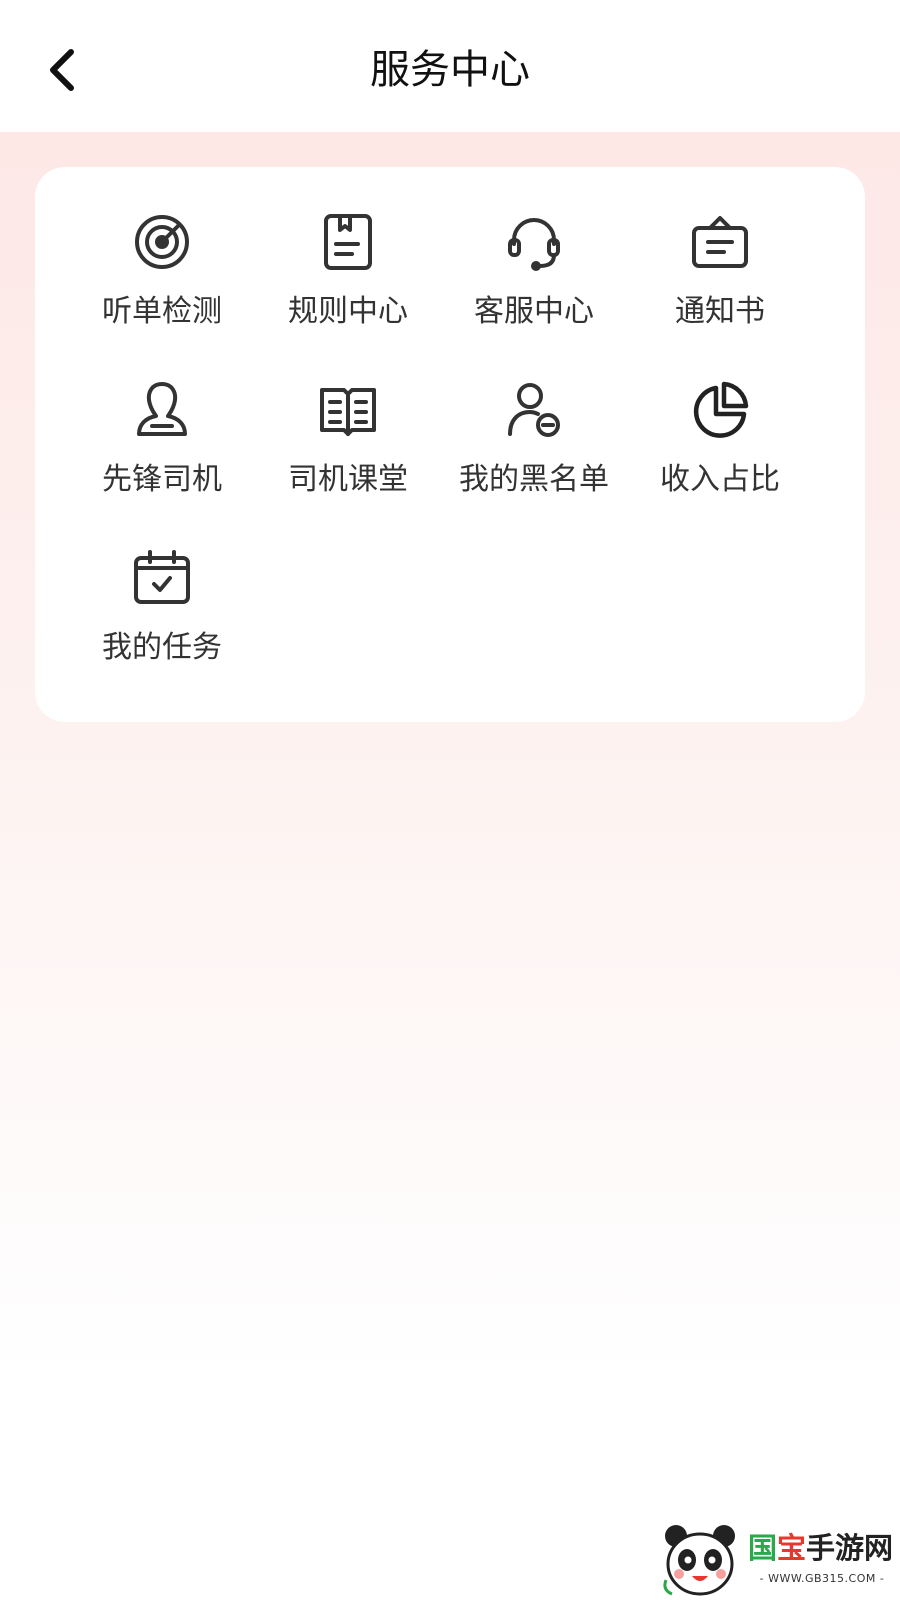 The width and height of the screenshot is (900, 1600). I want to click on service-label: 我的黑名单, so click(534, 479).